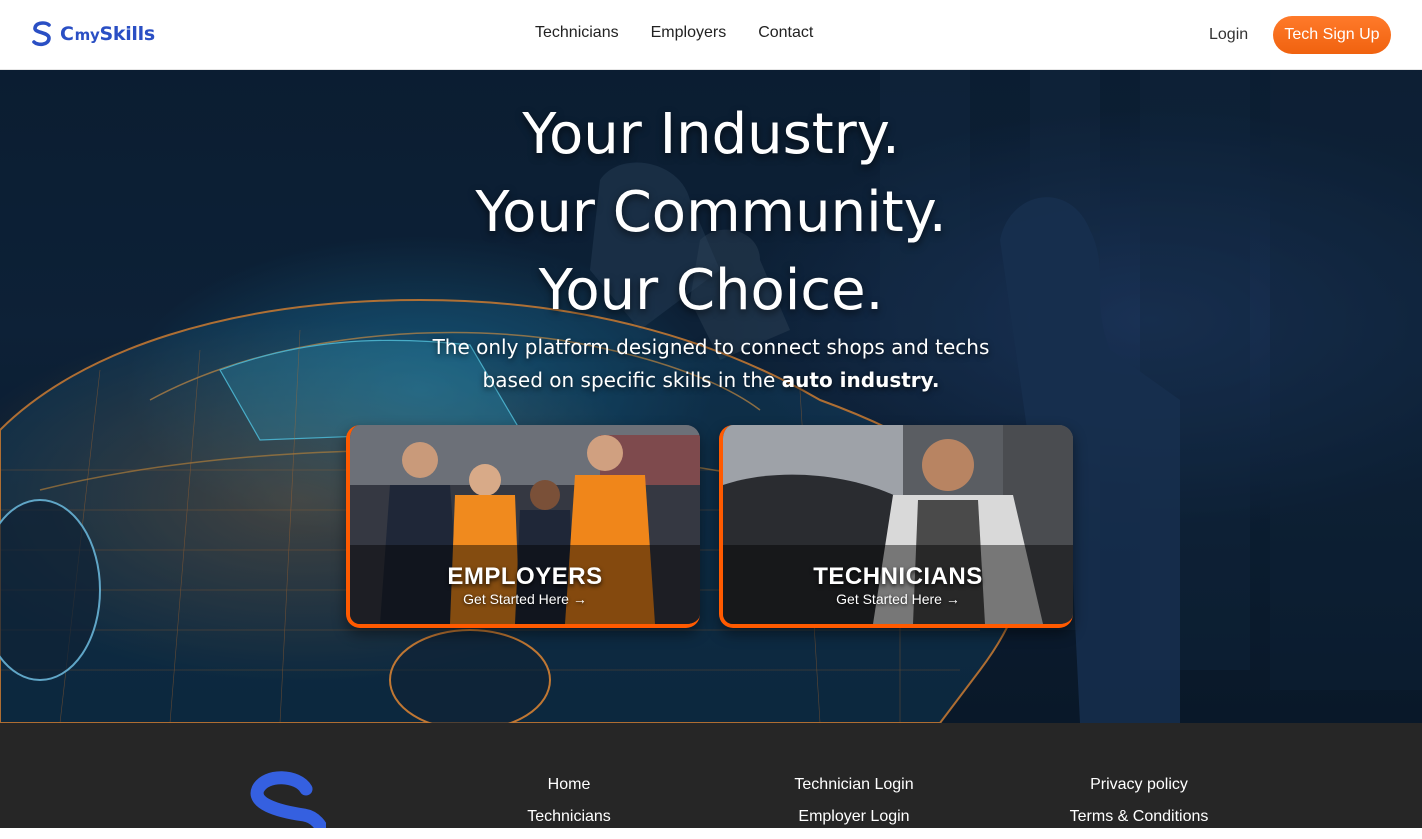 The image size is (1422, 839). What do you see at coordinates (632, 380) in the screenshot?
I see `hero-subtitle-line-2: based on specific skills in the` at bounding box center [632, 380].